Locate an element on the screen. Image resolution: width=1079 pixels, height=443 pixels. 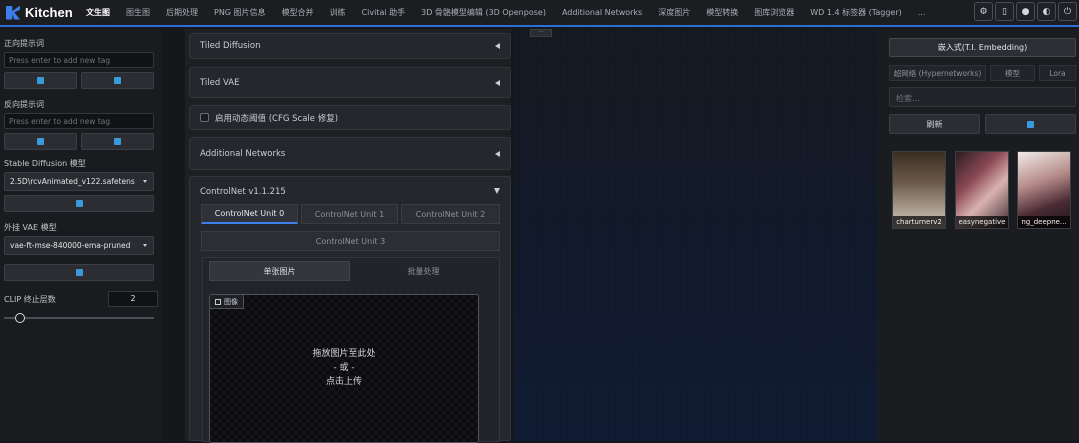
tiled-vae-accordion: Tiled VAE is located at coordinates (350, 82).